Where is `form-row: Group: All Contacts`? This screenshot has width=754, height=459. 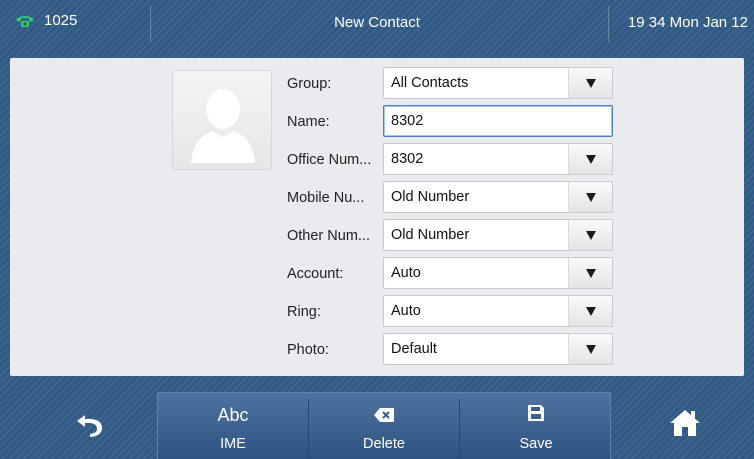 form-row: Group: All Contacts is located at coordinates (452, 83).